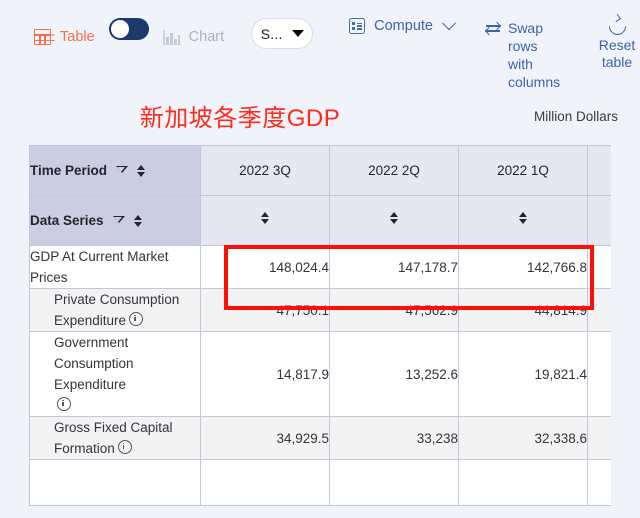  I want to click on sort-column-2022-2q, so click(394, 220).